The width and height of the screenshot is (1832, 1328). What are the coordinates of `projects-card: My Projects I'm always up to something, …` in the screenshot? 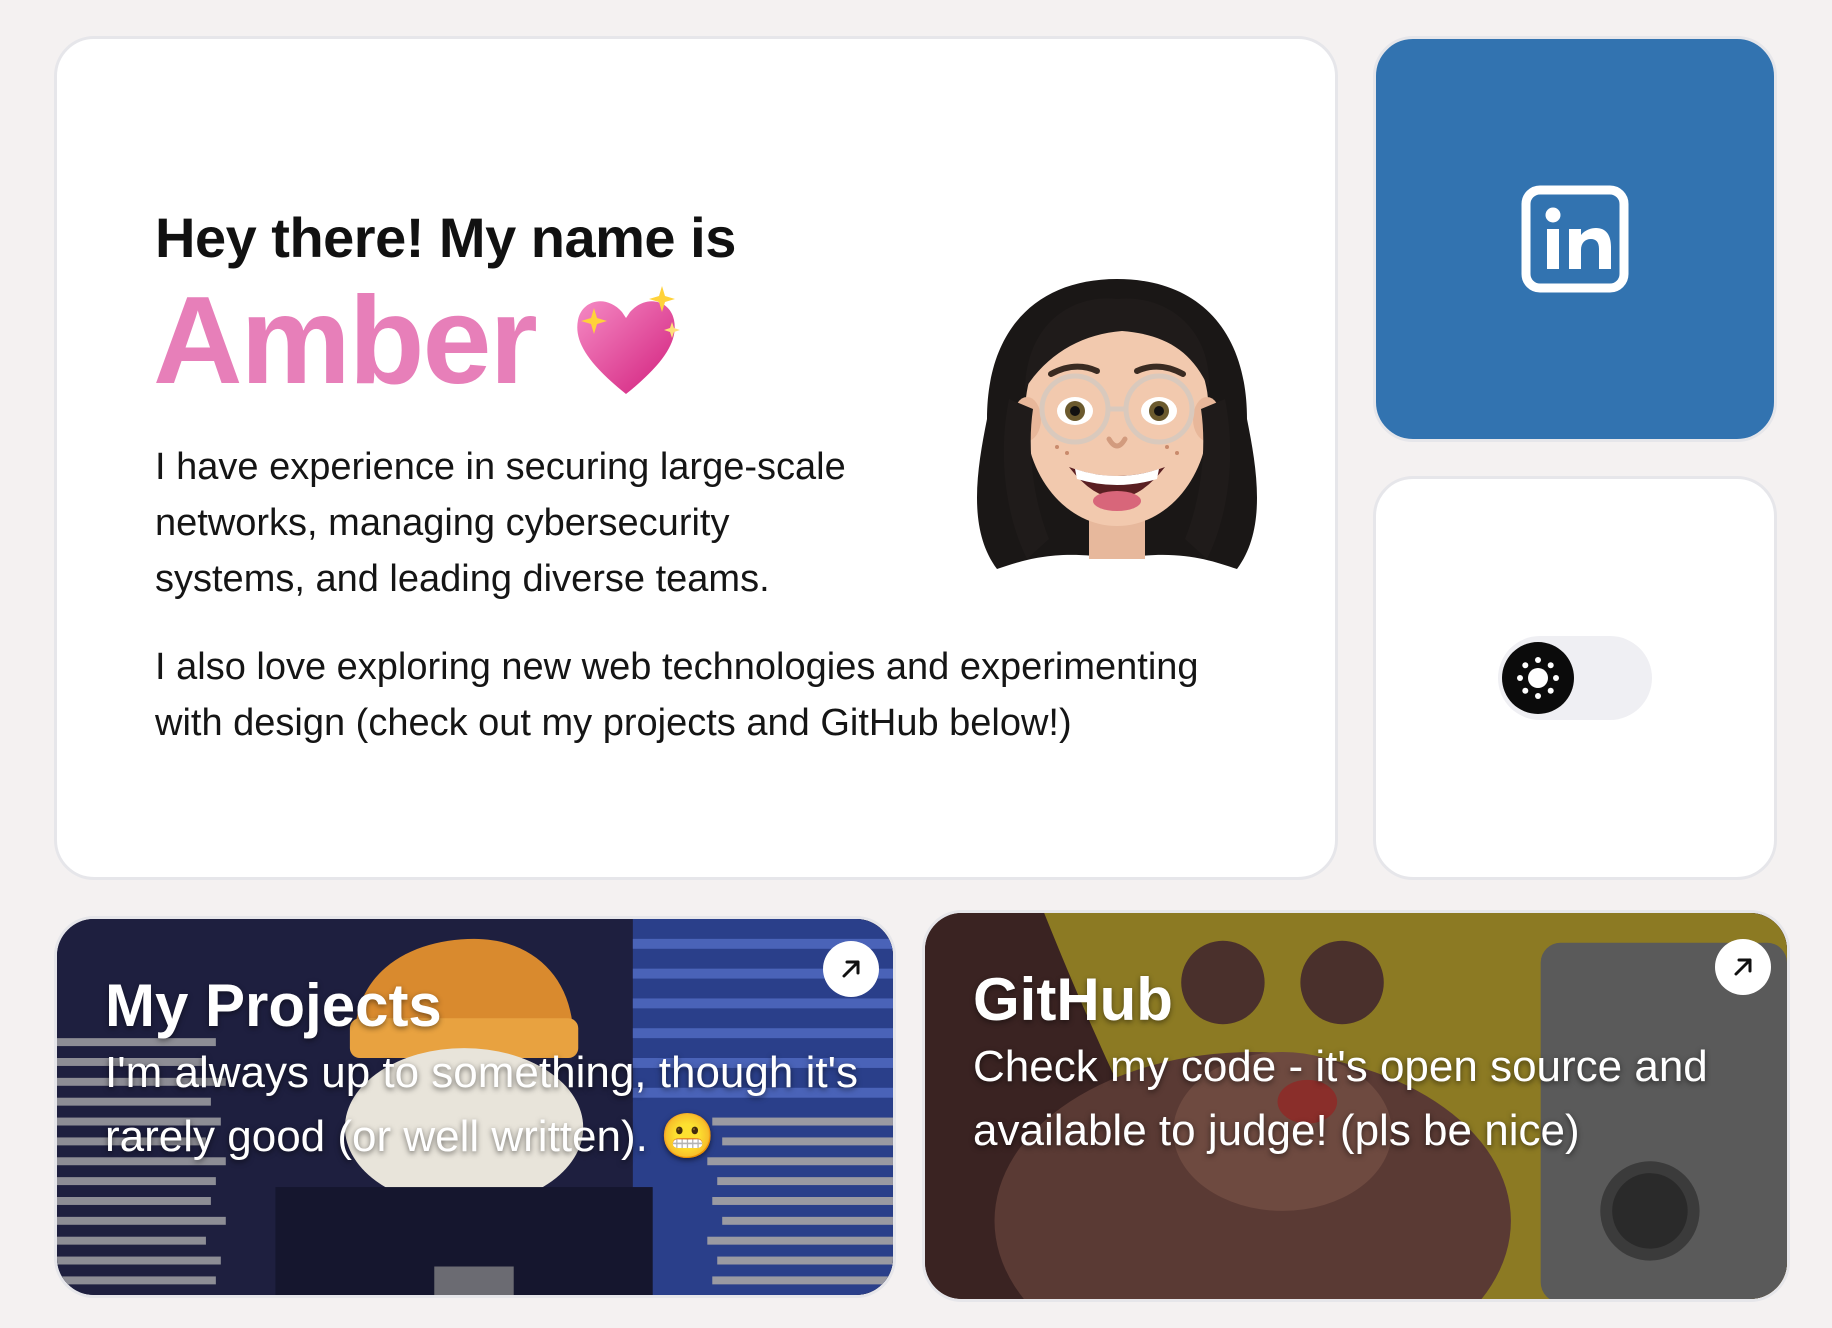 It's located at (475, 1107).